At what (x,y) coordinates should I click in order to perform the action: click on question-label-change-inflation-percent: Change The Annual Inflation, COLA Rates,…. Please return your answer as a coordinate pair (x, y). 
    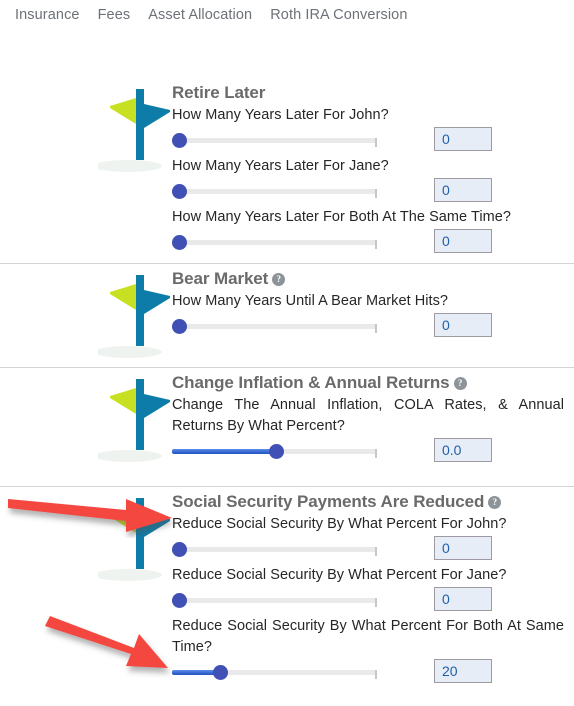
    Looking at the image, I should click on (368, 415).